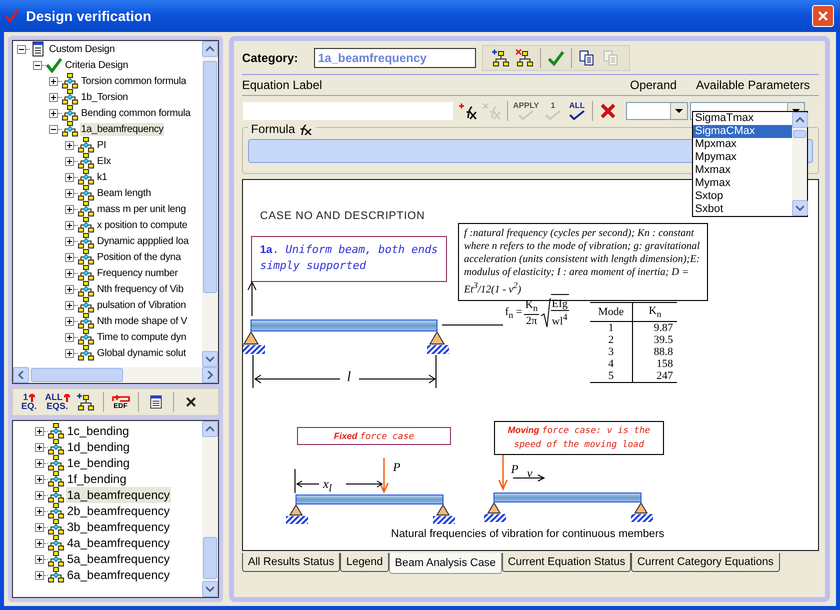 The image size is (840, 610). Describe the element at coordinates (342, 216) in the screenshot. I see `figure-heading: CASE NO AND DESCRIPTION` at that location.